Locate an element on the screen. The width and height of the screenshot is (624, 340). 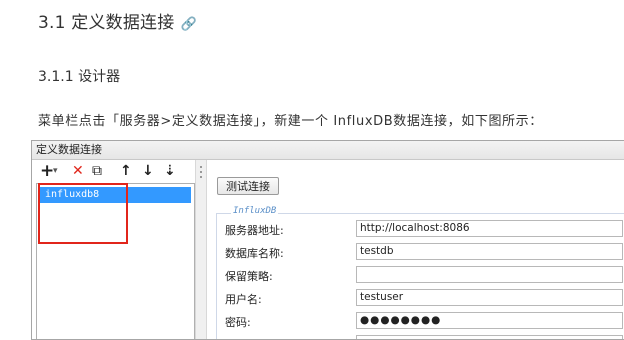
copy-icon: ⧉ is located at coordinates (97, 171).